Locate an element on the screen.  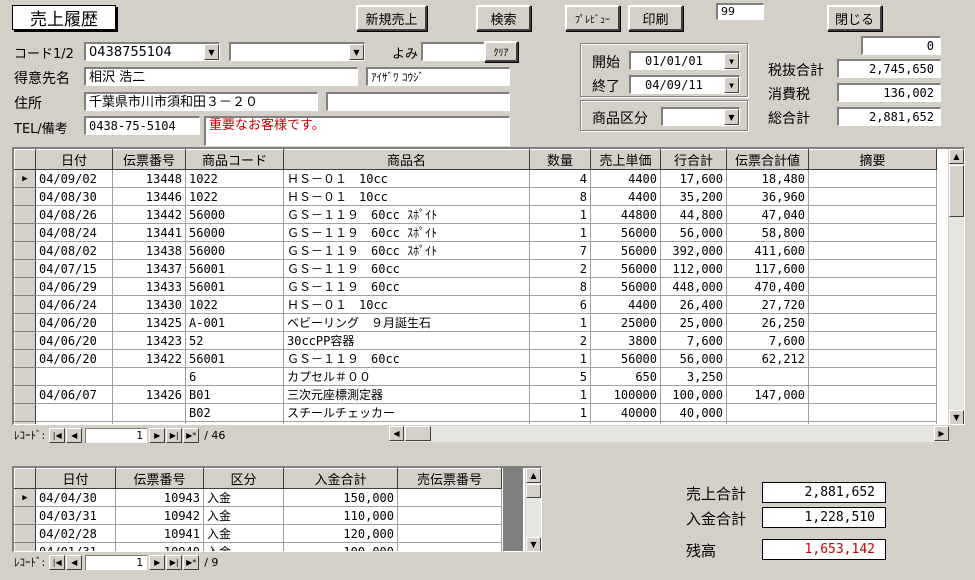
tel-field: 0438-75-5104 is located at coordinates (142, 125).